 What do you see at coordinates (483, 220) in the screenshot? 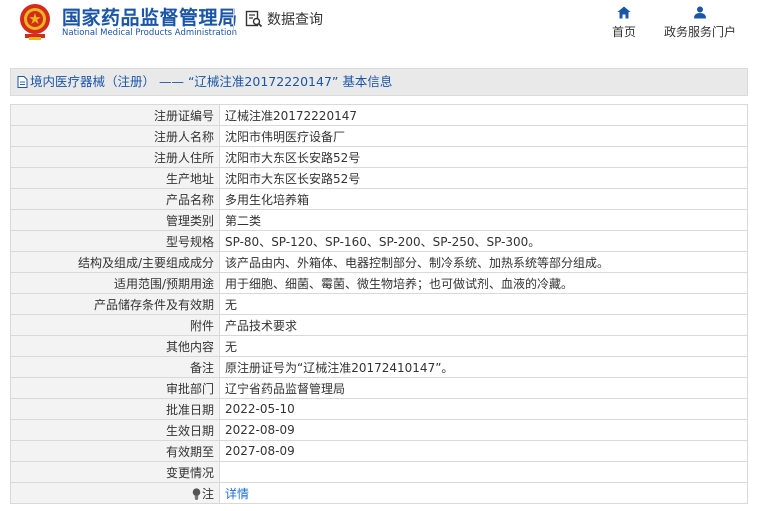
I see `field-value: 第二类` at bounding box center [483, 220].